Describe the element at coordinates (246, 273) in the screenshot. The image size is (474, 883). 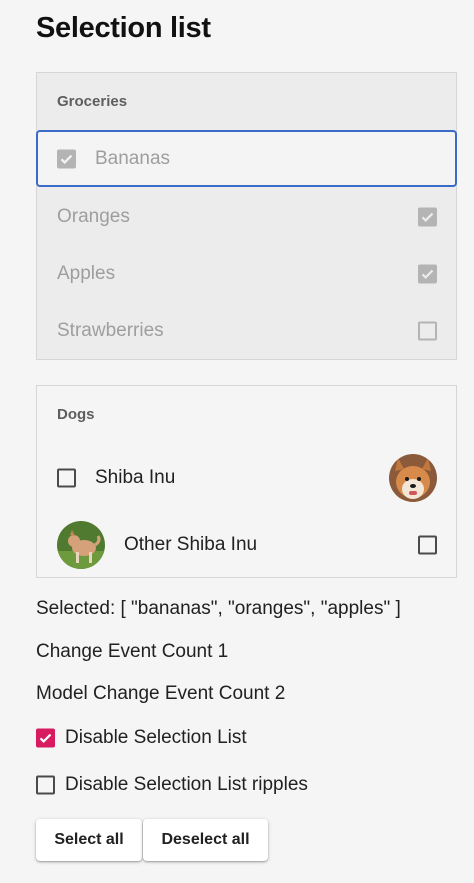
I see `list-option-apples: Apples` at that location.